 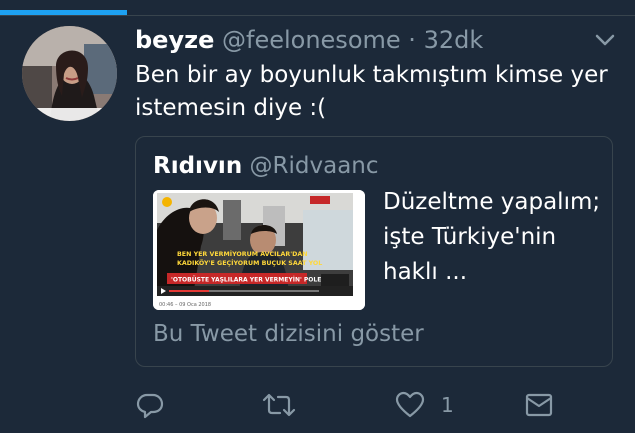 I want to click on quoted-author-handle: @Ridvaanc, so click(x=314, y=166).